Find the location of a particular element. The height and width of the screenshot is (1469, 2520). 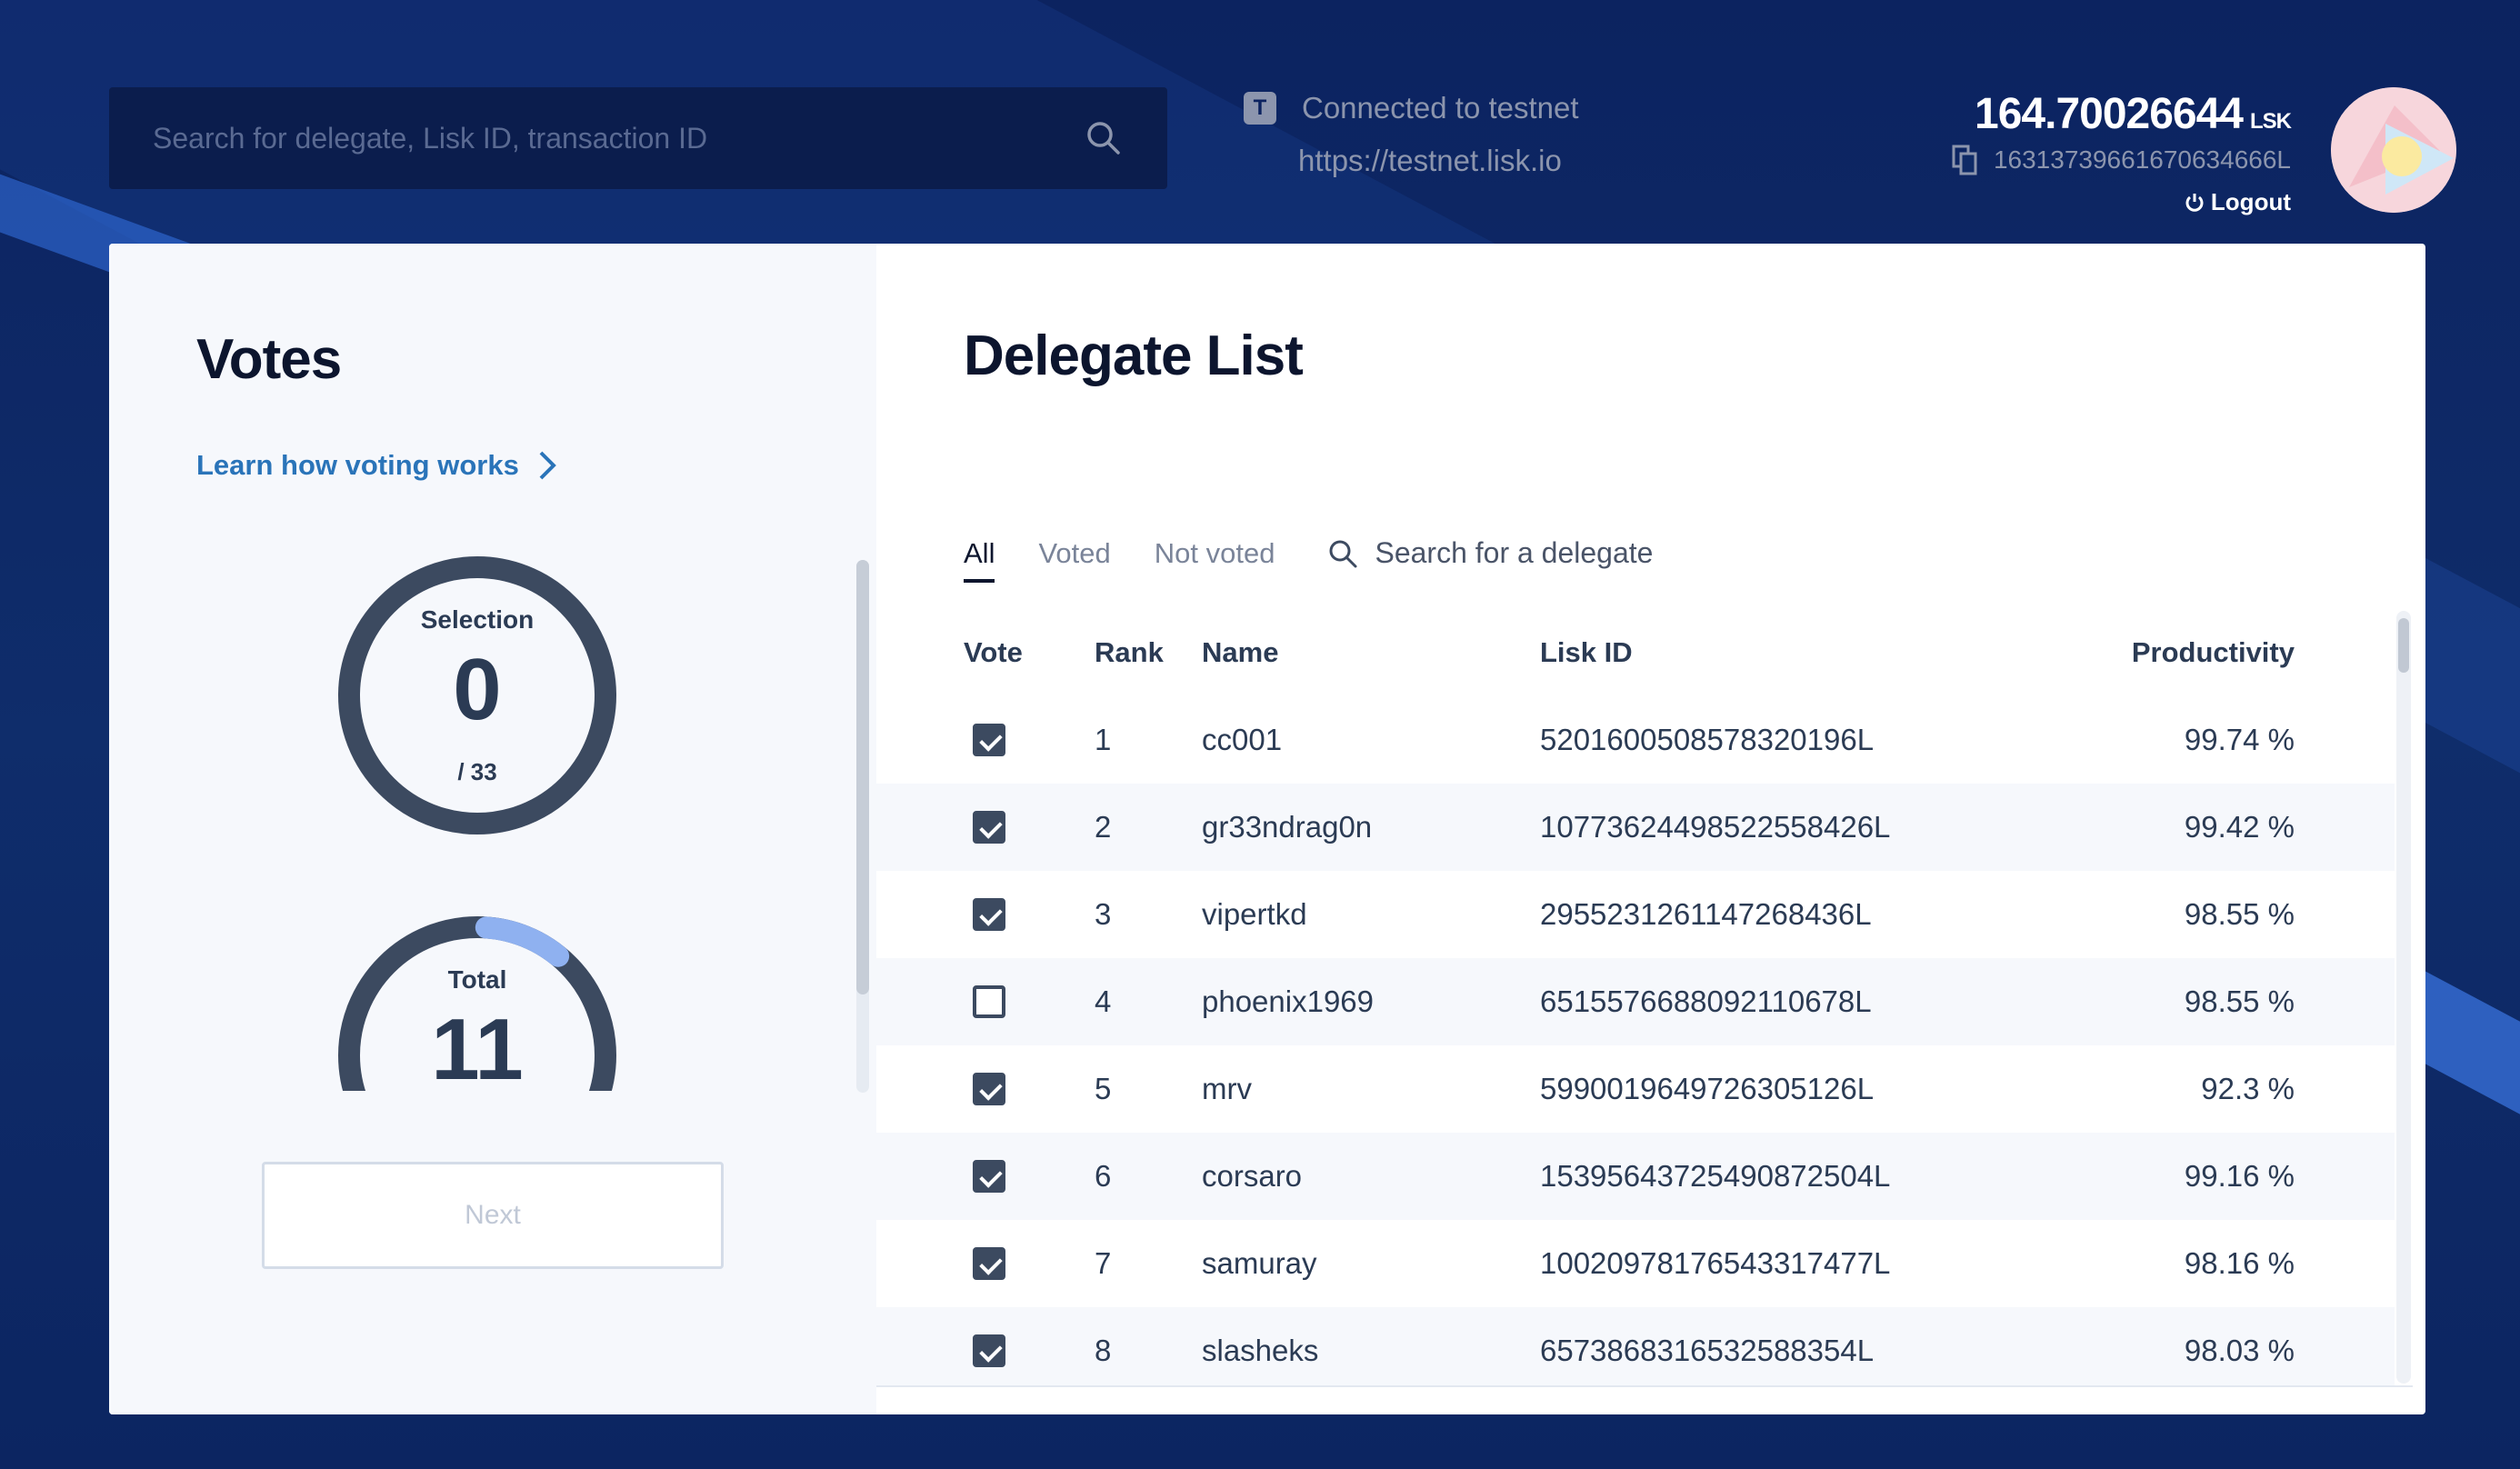

delegate-filters: All Voted Not voted is located at coordinates (1361, 560).